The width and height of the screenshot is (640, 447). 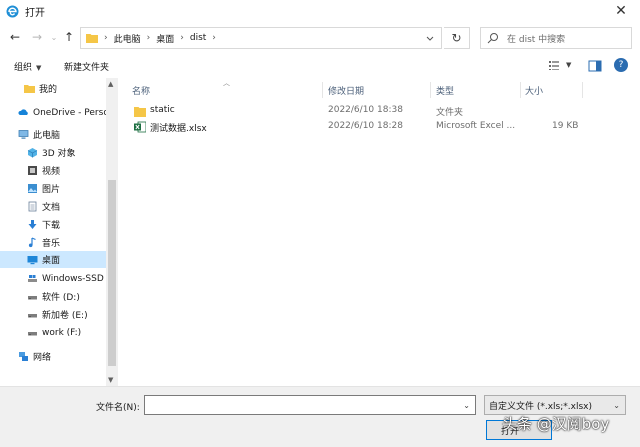 What do you see at coordinates (320, 67) in the screenshot?
I see `toolbar: 组织 ▼ 新建文件夹 ▼ ?` at bounding box center [320, 67].